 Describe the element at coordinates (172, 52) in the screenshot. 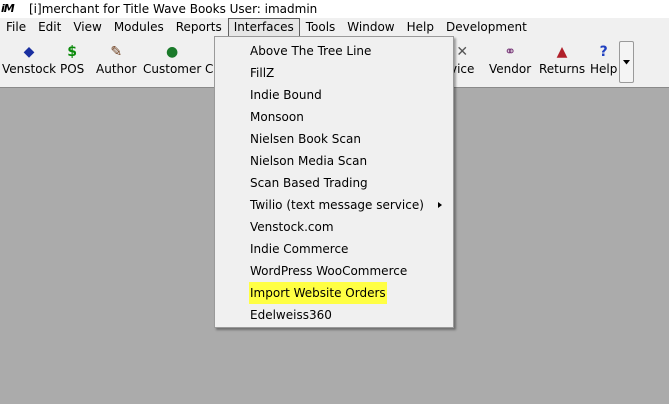

I see `globe-icon: ●` at that location.